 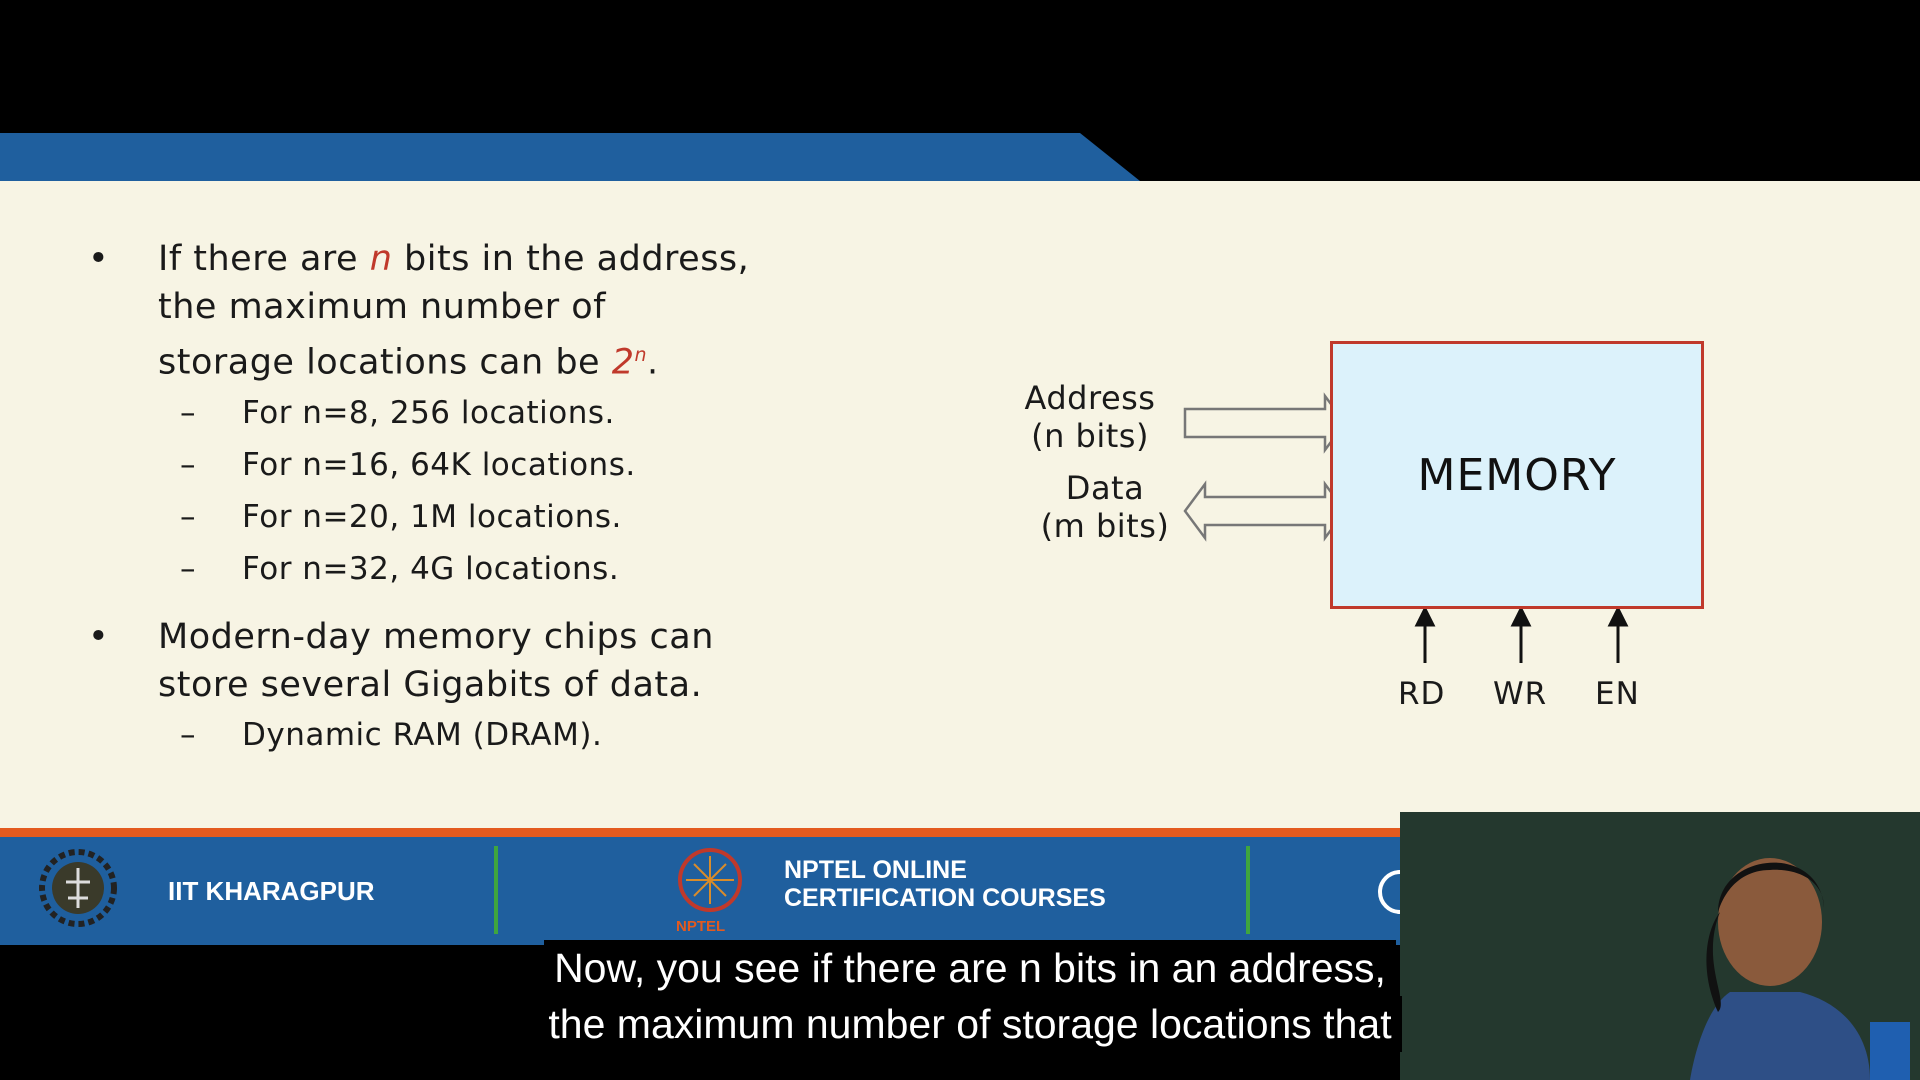 What do you see at coordinates (78, 888) in the screenshot?
I see `iit-kharagpur-logo-icon` at bounding box center [78, 888].